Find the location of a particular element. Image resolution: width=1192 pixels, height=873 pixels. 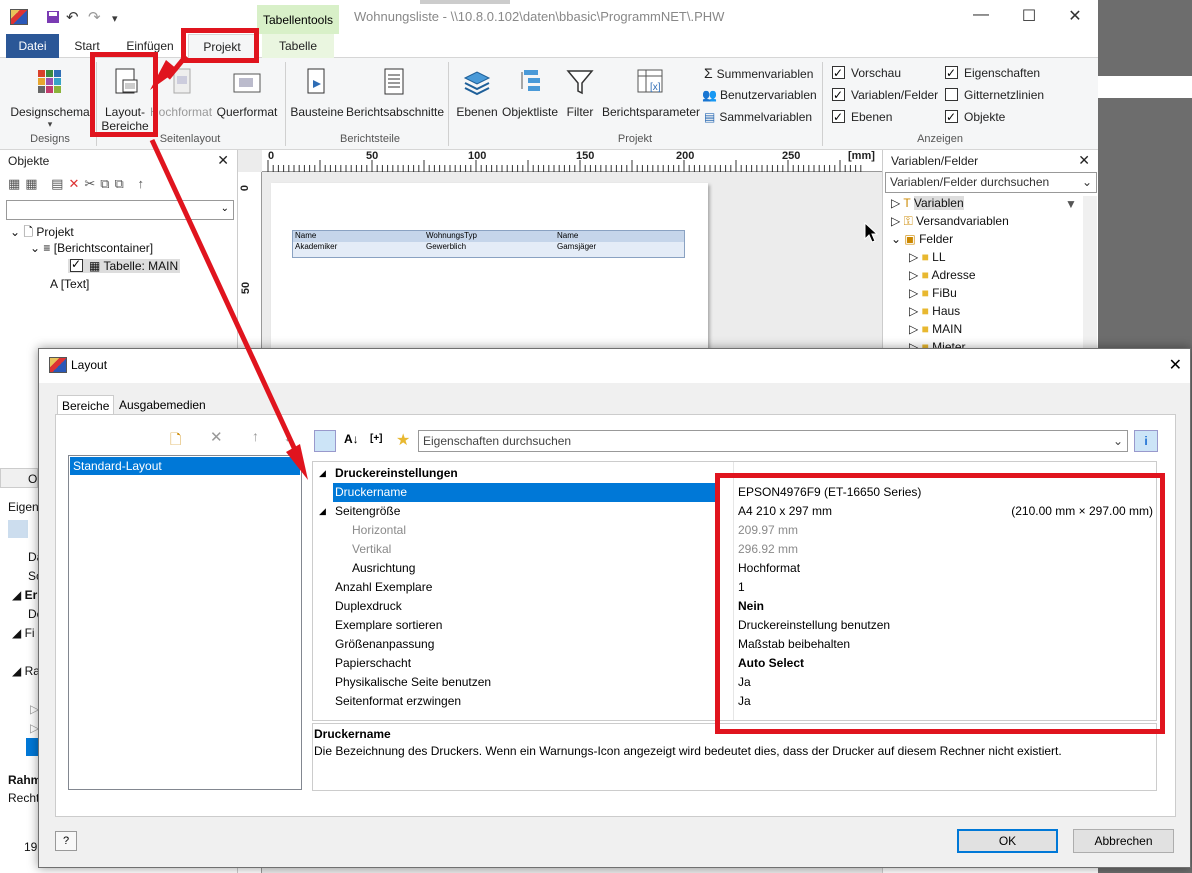

annotation-arrows is located at coordinates (228, 267).